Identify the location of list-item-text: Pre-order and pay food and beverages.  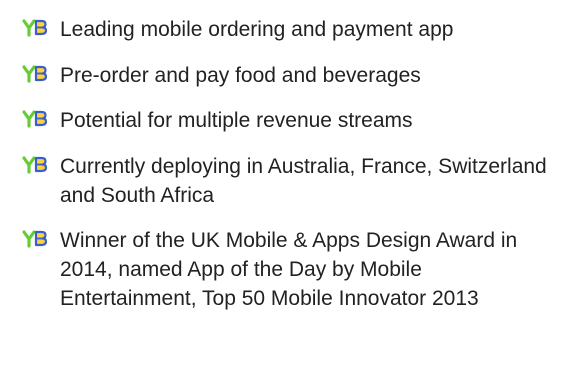
(240, 75).